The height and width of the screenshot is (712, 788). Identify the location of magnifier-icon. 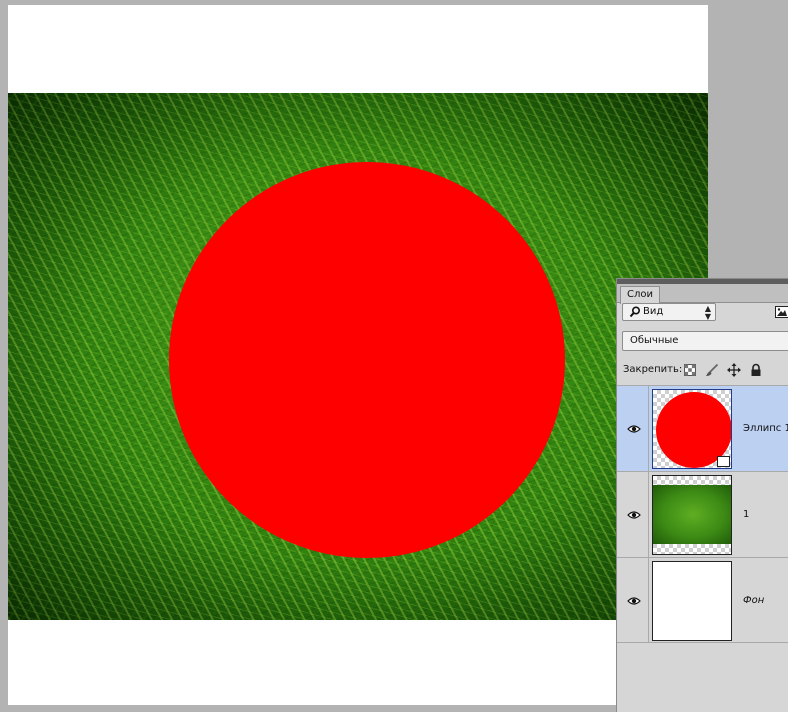
(635, 312).